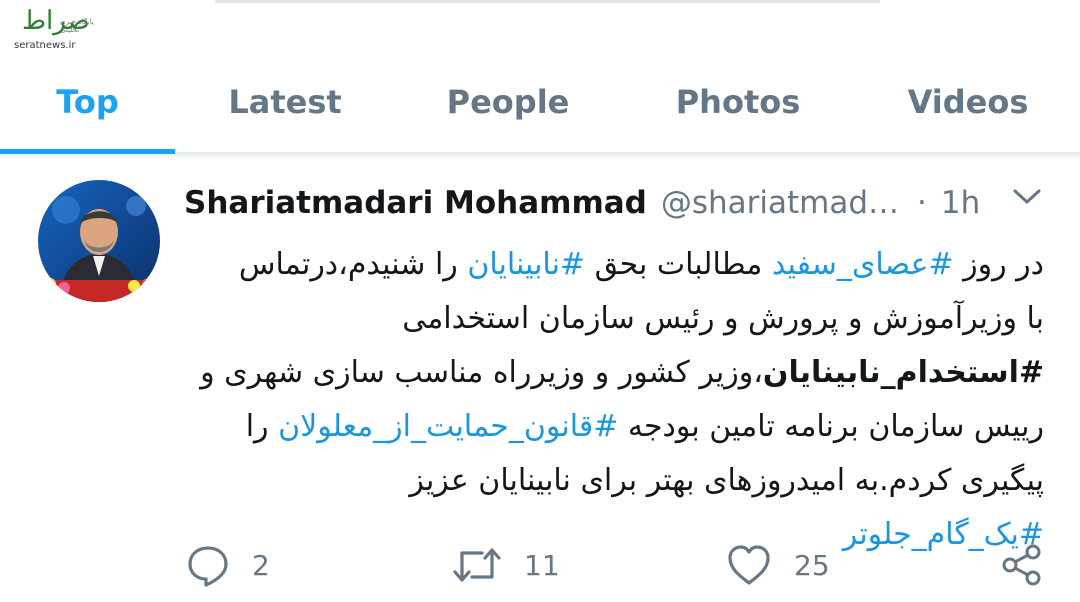 This screenshot has width=1080, height=602. I want to click on tweet-time: 1h, so click(960, 203).